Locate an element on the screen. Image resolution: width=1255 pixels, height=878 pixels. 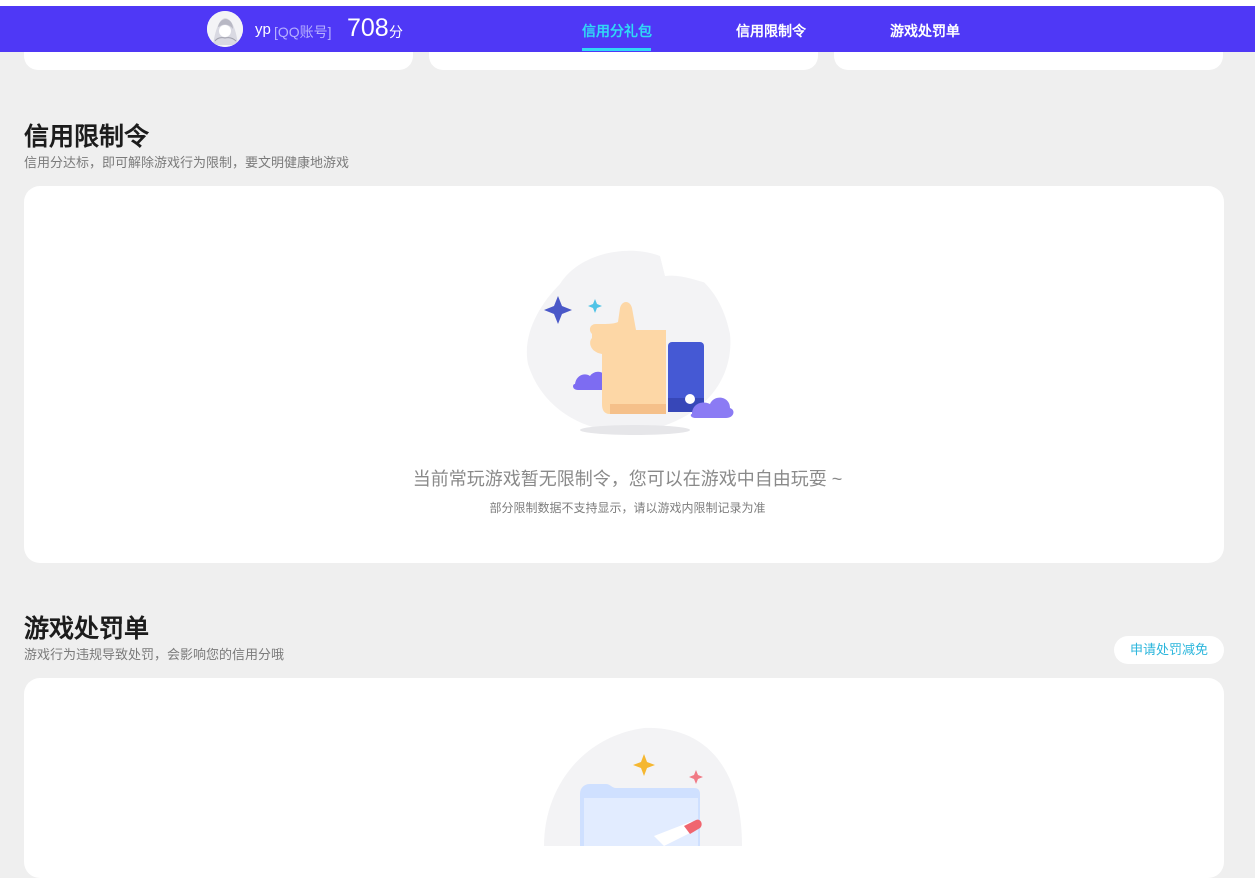
account-type-label: [QQ账号] is located at coordinates (303, 32).